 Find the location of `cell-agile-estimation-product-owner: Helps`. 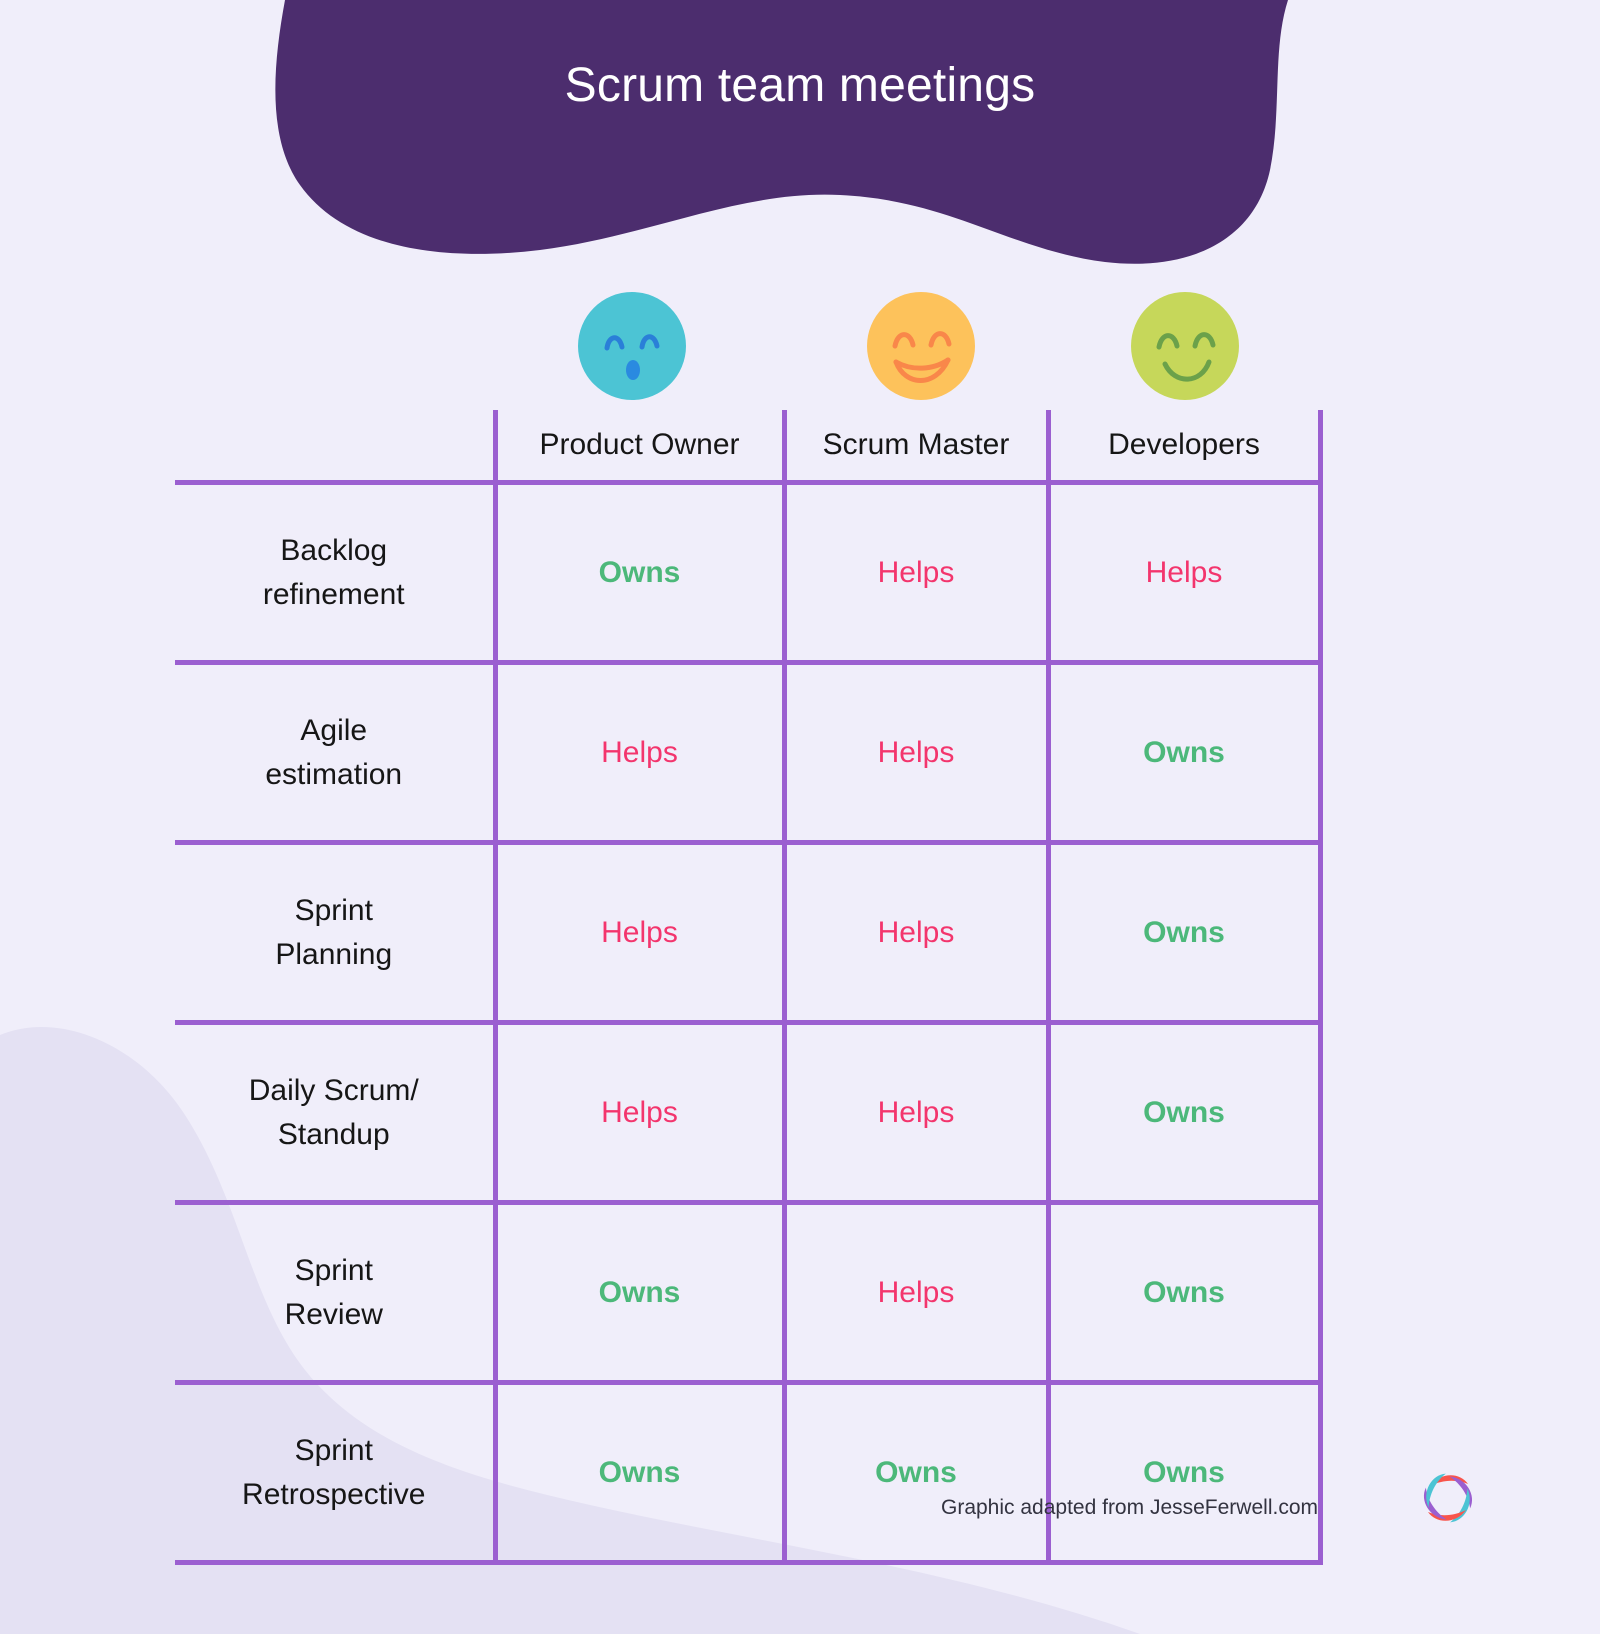

cell-agile-estimation-product-owner: Helps is located at coordinates (638, 753).